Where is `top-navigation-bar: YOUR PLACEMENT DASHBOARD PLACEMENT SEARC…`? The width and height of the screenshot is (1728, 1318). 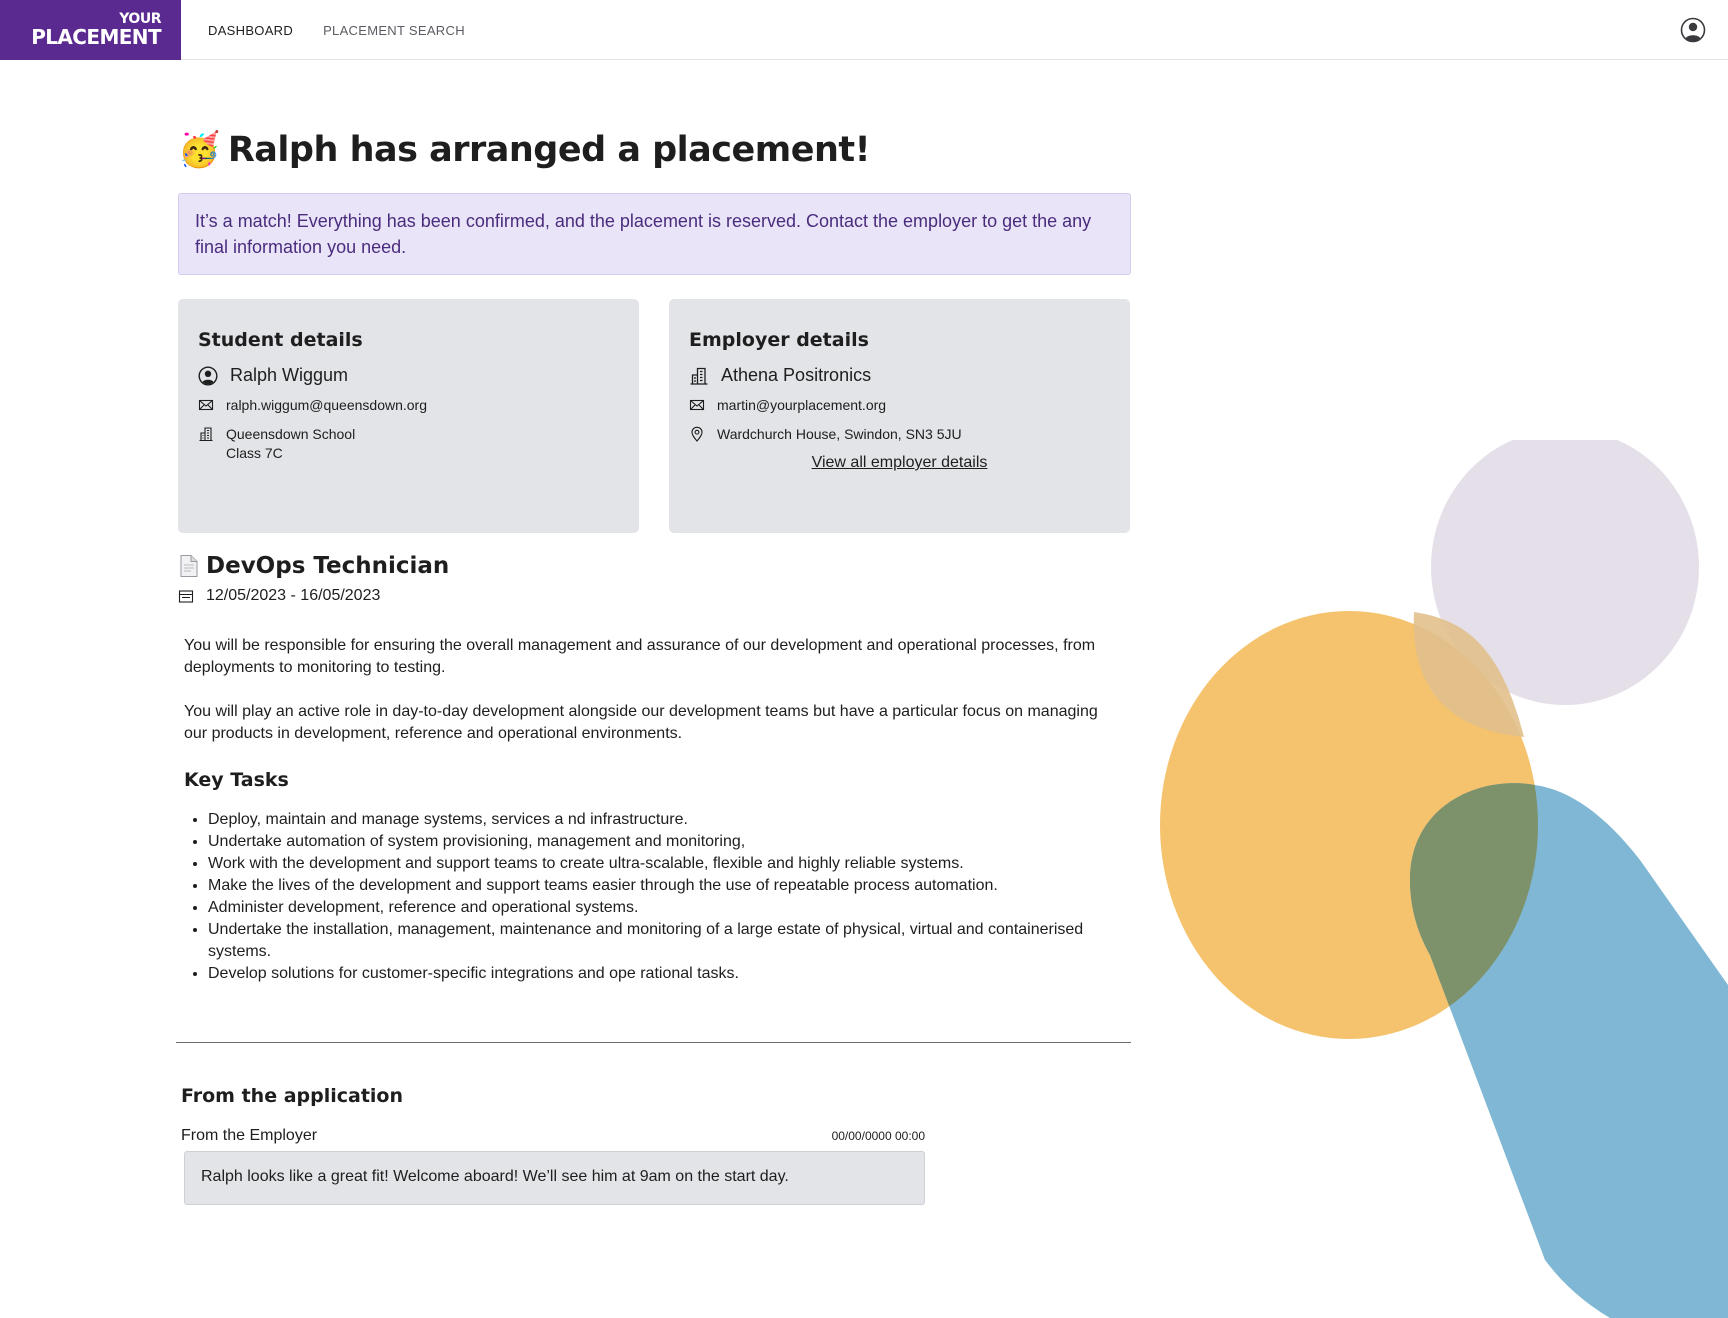 top-navigation-bar: YOUR PLACEMENT DASHBOARD PLACEMENT SEARC… is located at coordinates (864, 30).